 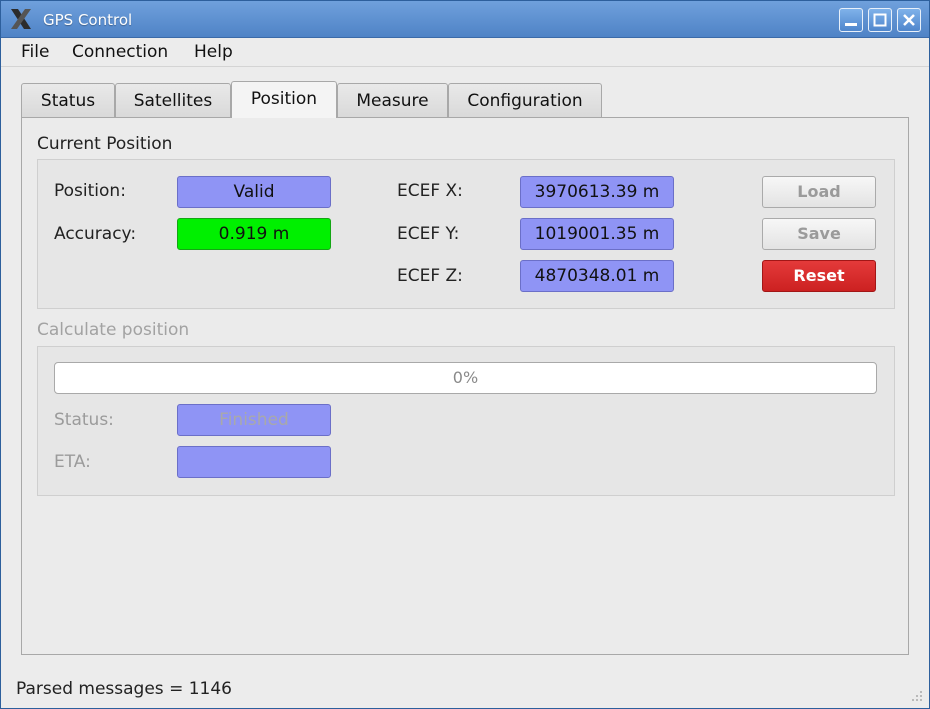 I want to click on current-position-title: Current Position, so click(x=105, y=144).